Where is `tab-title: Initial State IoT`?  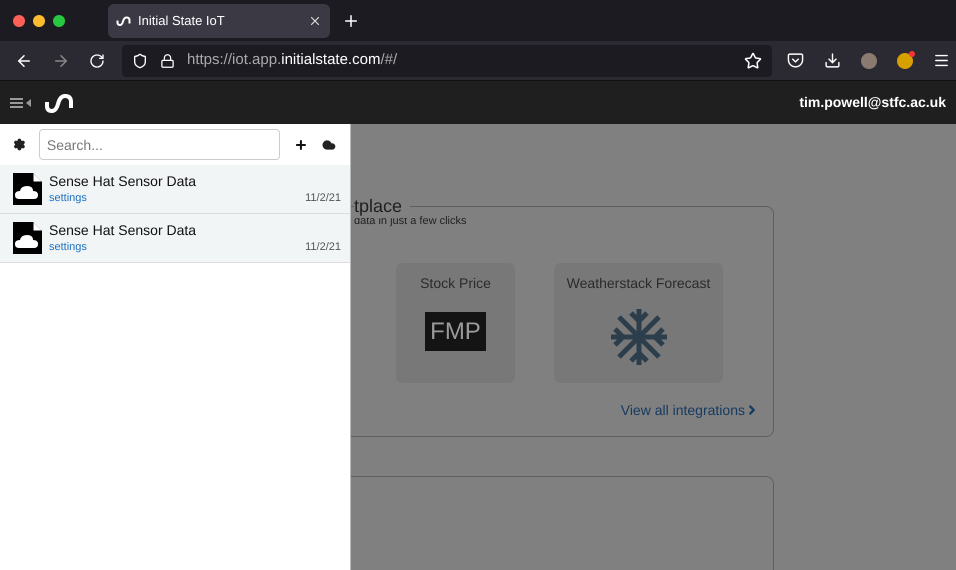
tab-title: Initial State IoT is located at coordinates (182, 21).